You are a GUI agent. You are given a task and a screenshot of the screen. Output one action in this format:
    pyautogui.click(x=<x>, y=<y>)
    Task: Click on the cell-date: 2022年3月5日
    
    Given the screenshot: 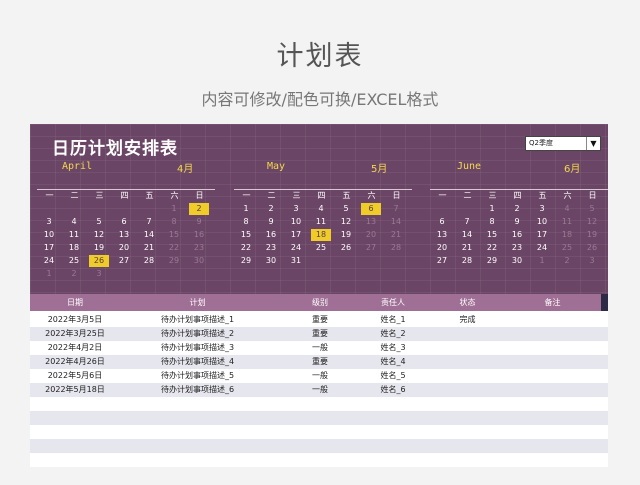 What is the action you would take?
    pyautogui.click(x=75, y=320)
    